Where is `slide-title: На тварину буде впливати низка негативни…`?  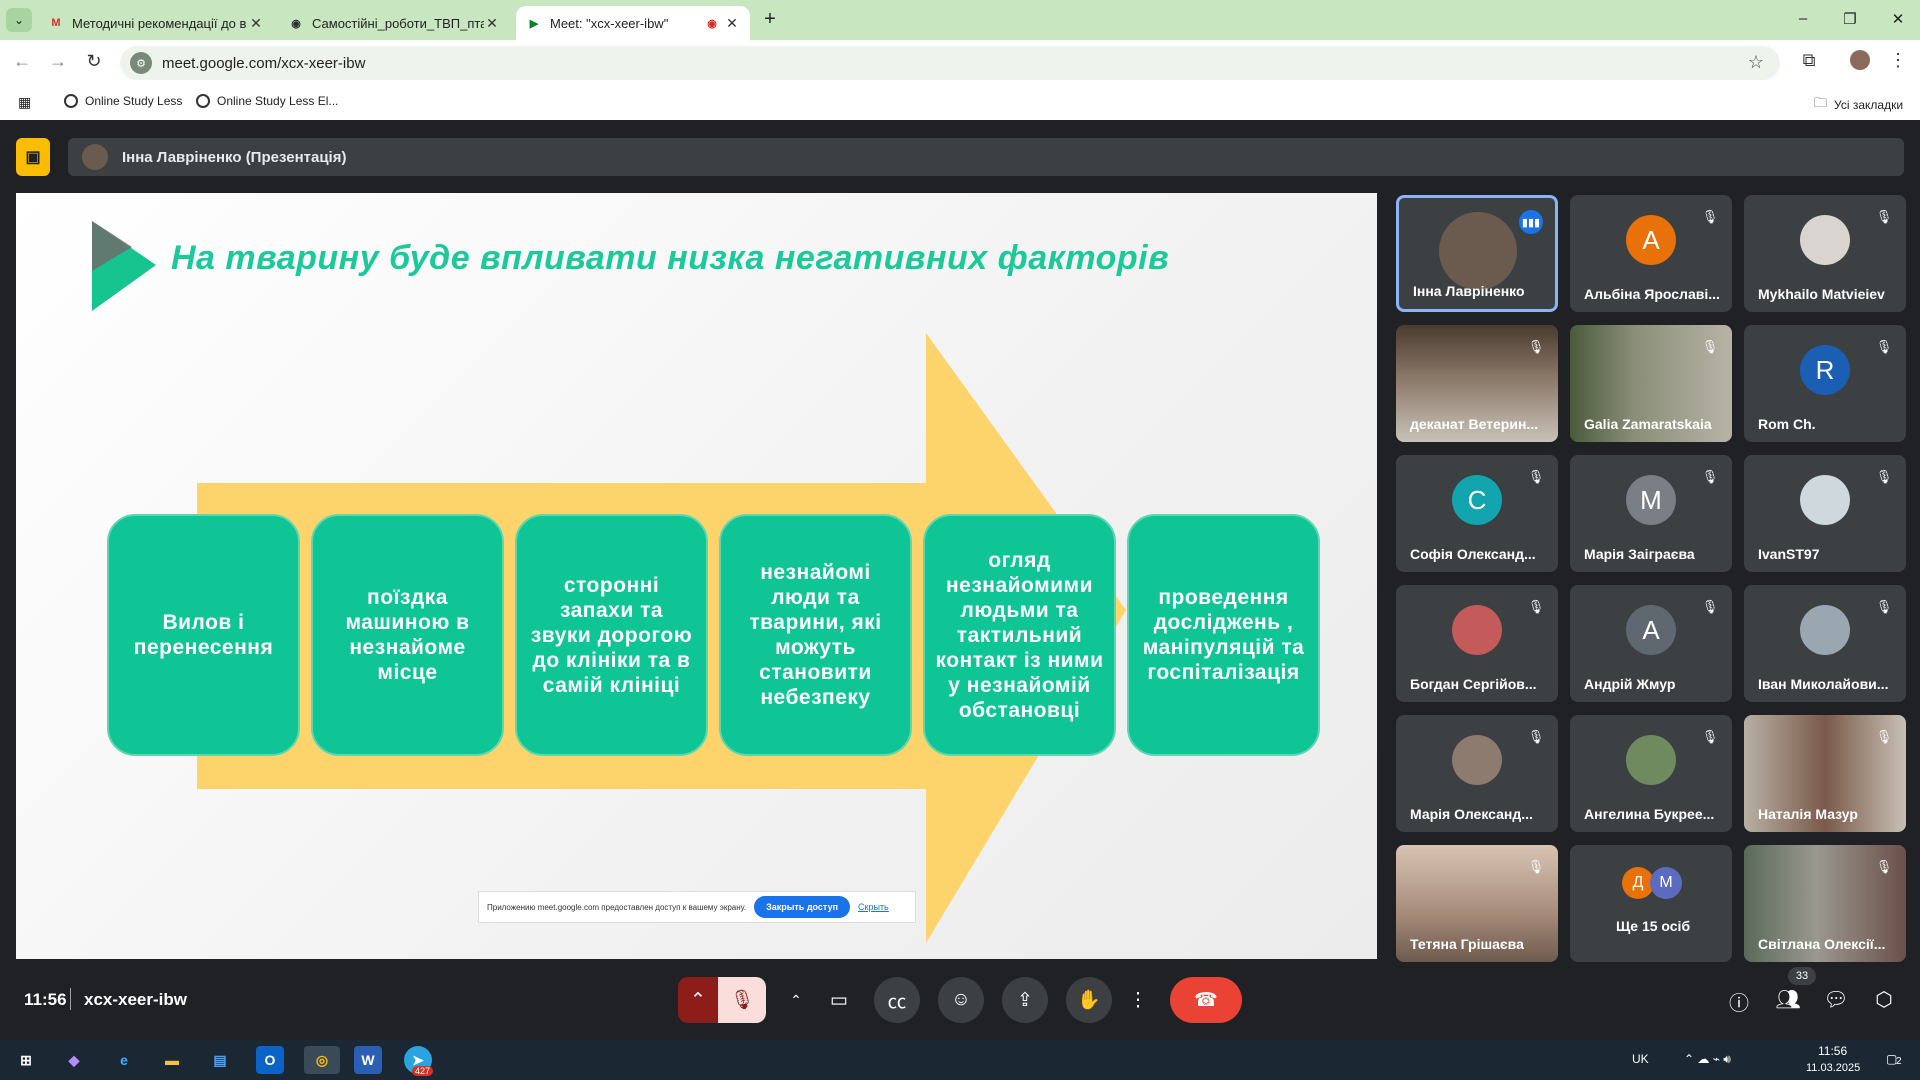 slide-title: На тварину буде впливати низка негативни… is located at coordinates (670, 258).